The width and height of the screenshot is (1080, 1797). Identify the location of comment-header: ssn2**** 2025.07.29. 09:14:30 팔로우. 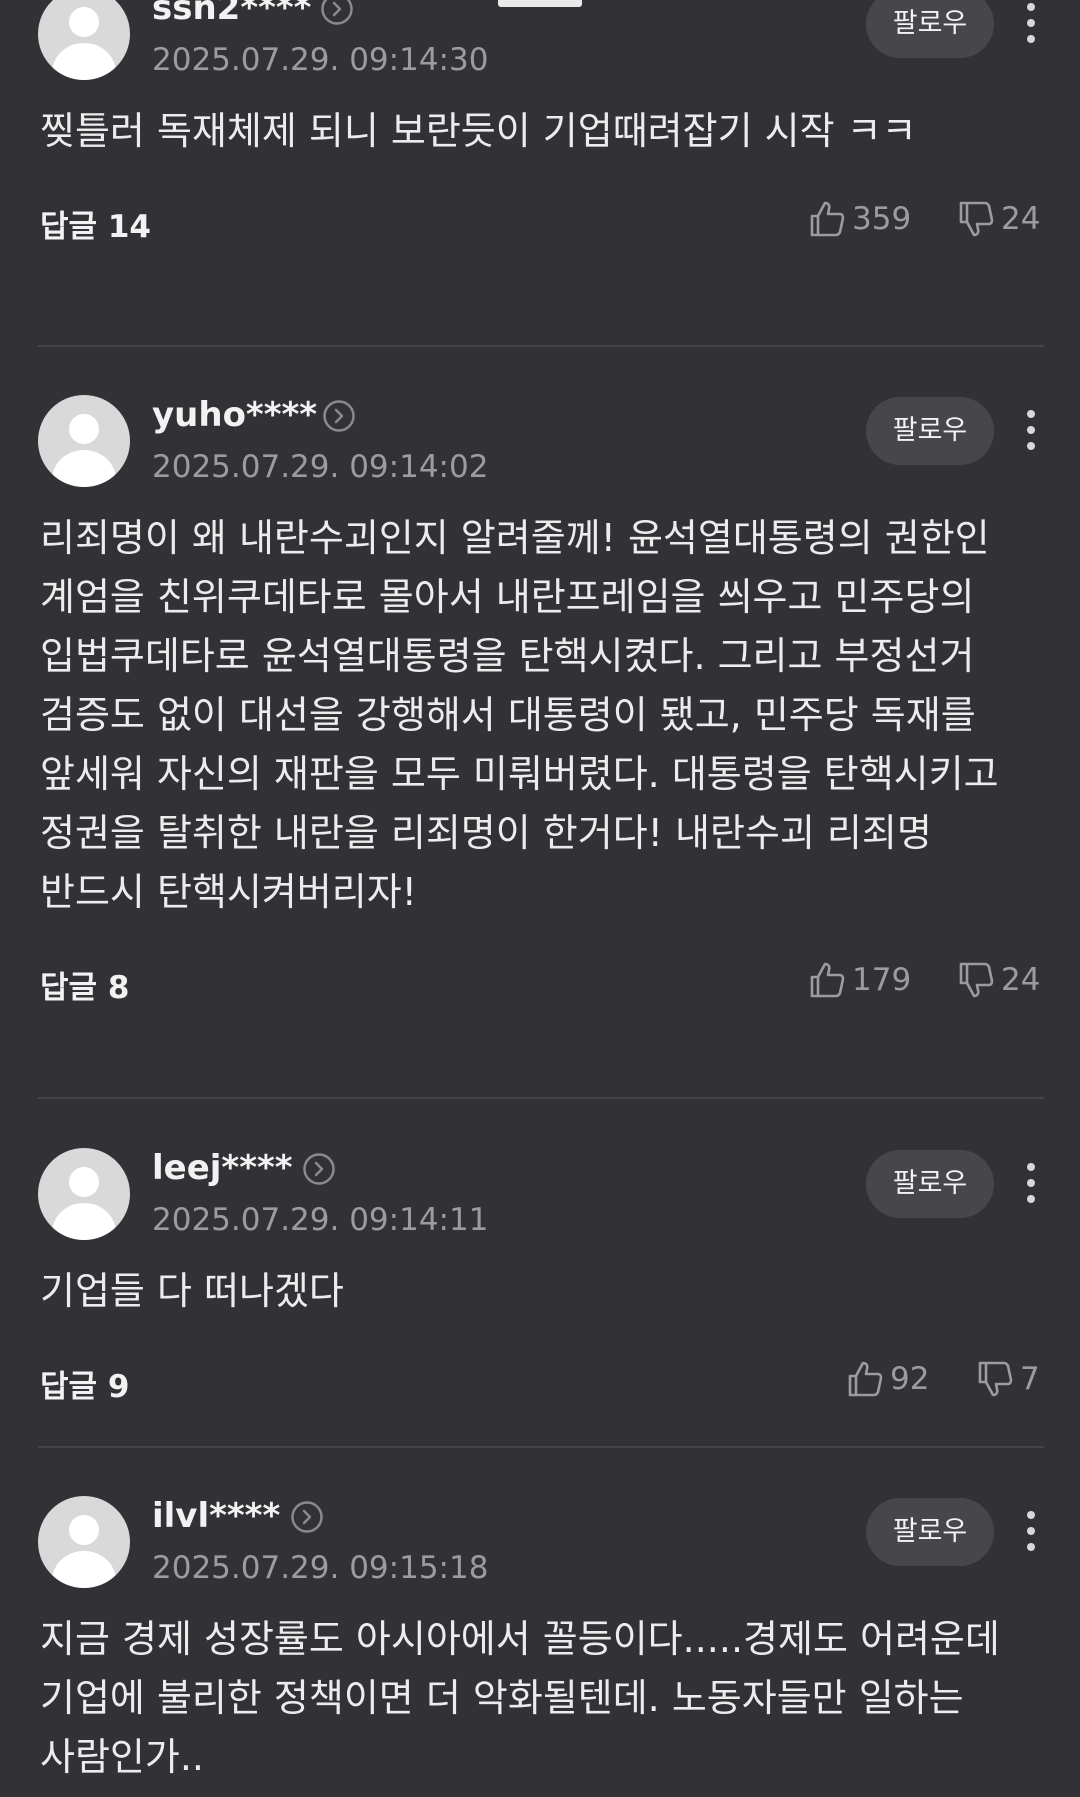
(540, 49).